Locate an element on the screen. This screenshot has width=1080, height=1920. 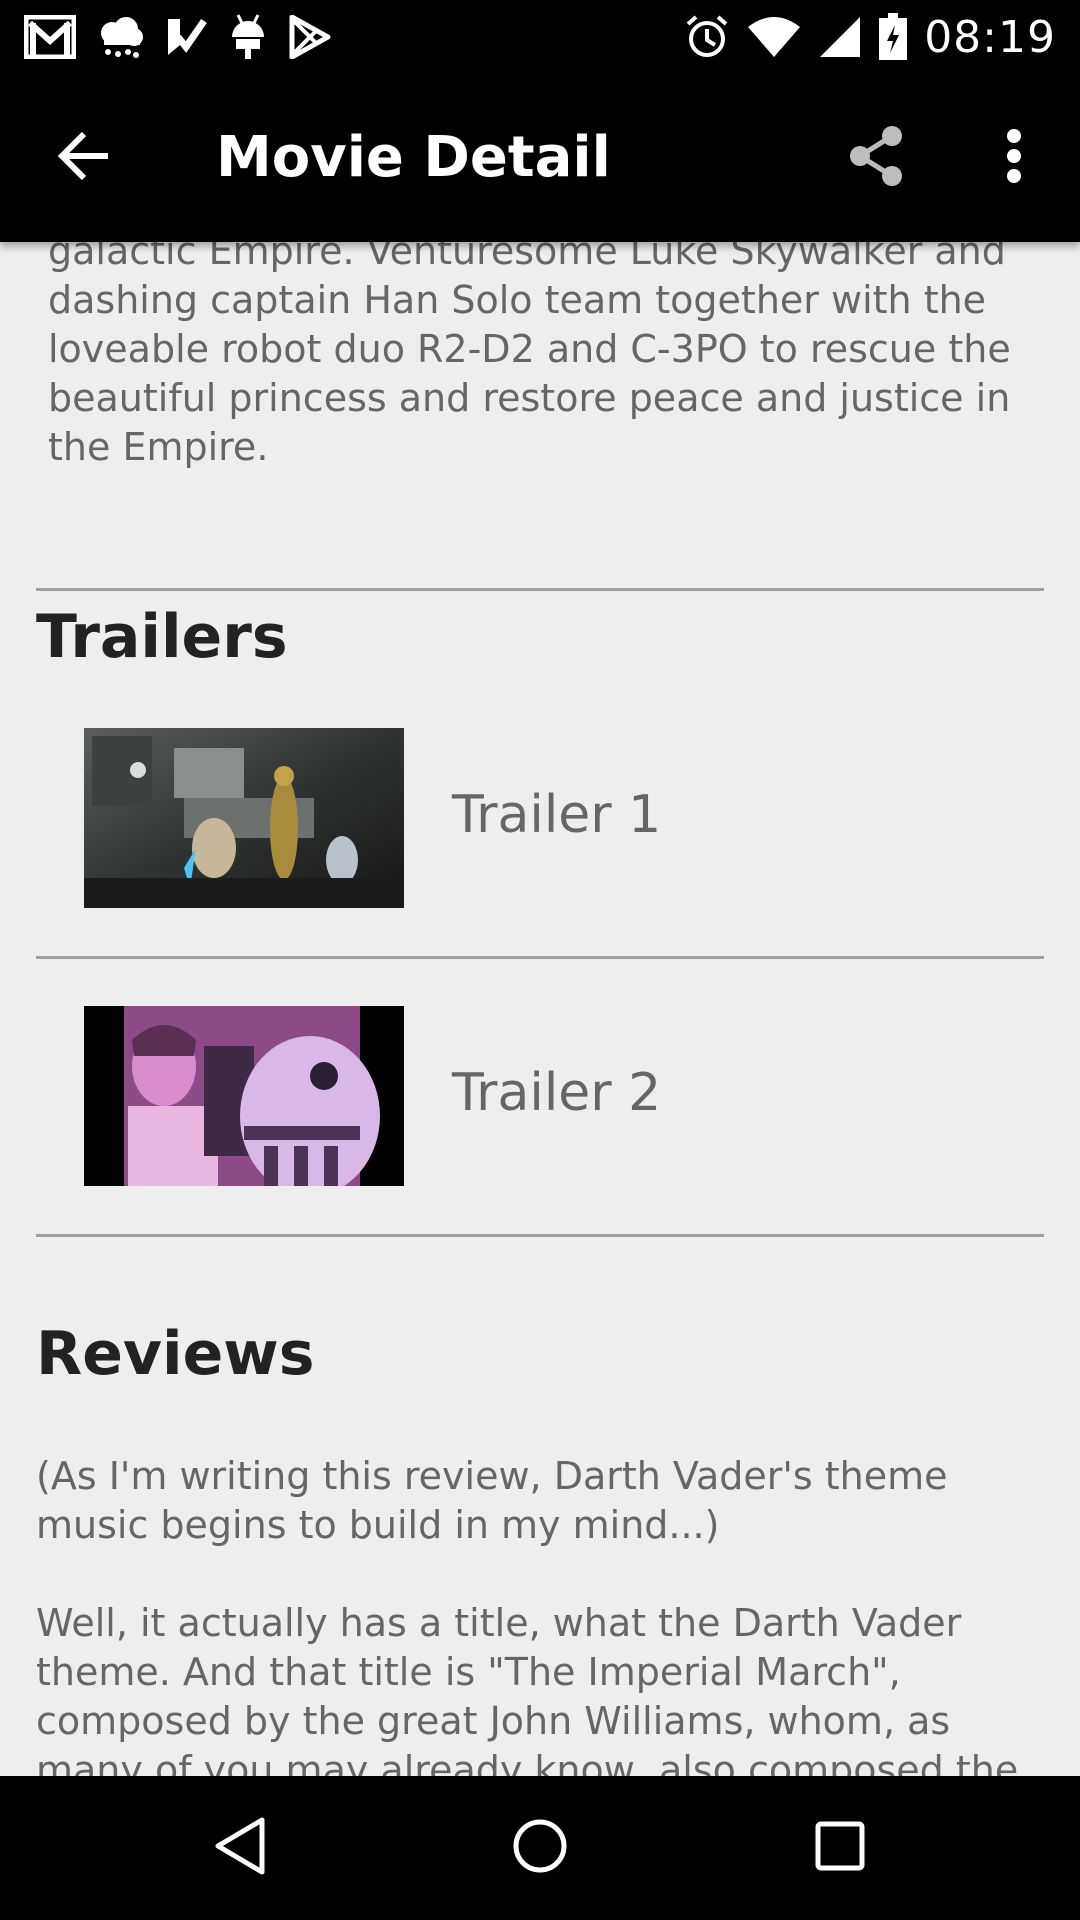
back-button is located at coordinates (84, 158).